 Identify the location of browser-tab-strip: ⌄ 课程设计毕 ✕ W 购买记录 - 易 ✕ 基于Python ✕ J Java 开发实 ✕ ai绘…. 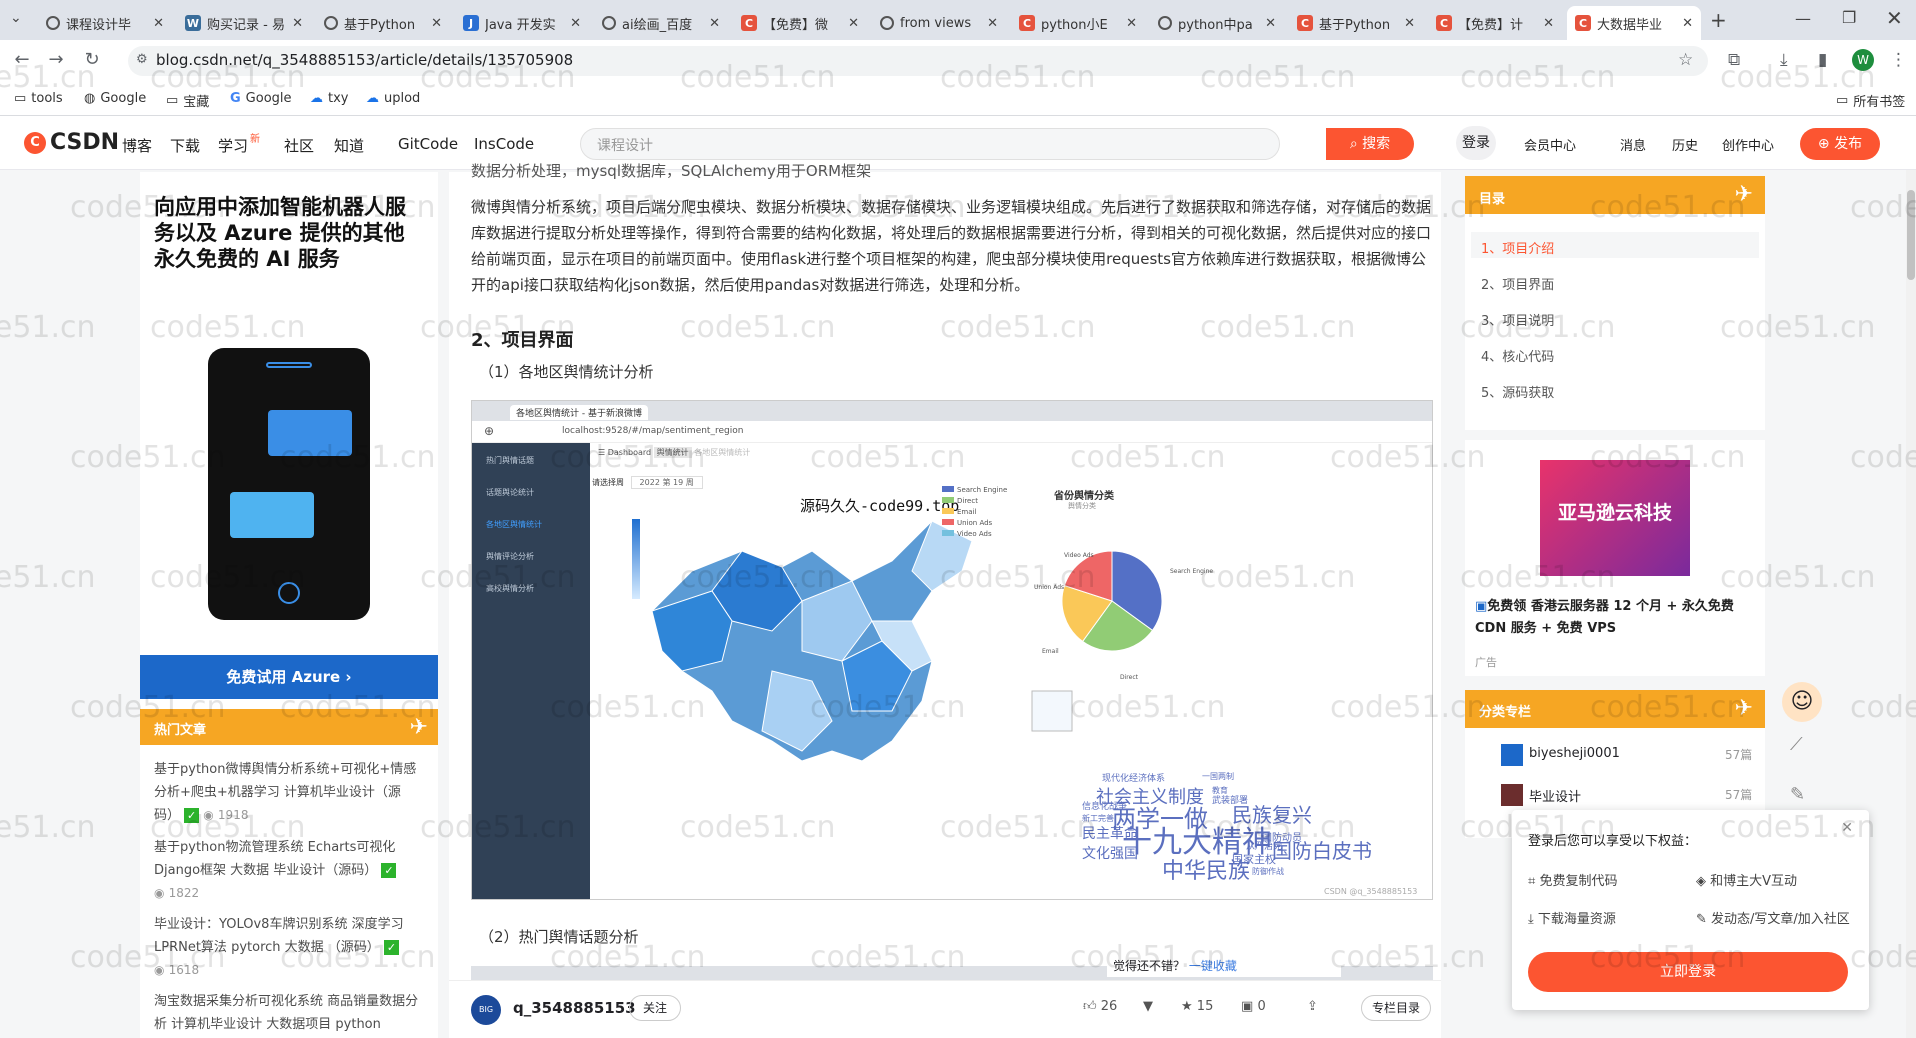
(958, 20).